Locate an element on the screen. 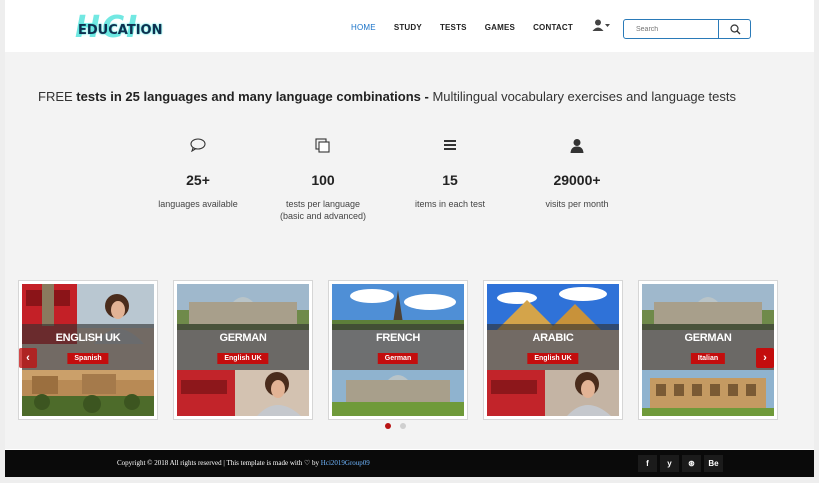 The image size is (819, 483). main-nav: HOME STUDY TESTS GAMES CONTACT is located at coordinates (471, 27).